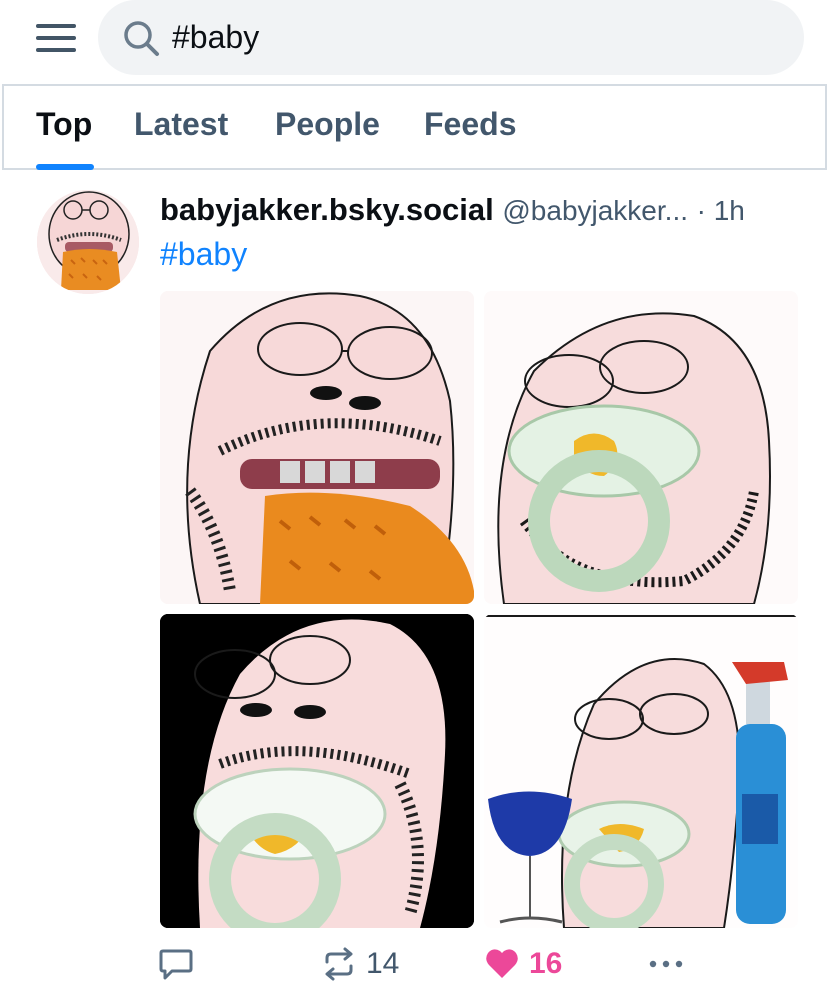 This screenshot has height=991, width=828. What do you see at coordinates (502, 963) in the screenshot?
I see `heart-icon` at bounding box center [502, 963].